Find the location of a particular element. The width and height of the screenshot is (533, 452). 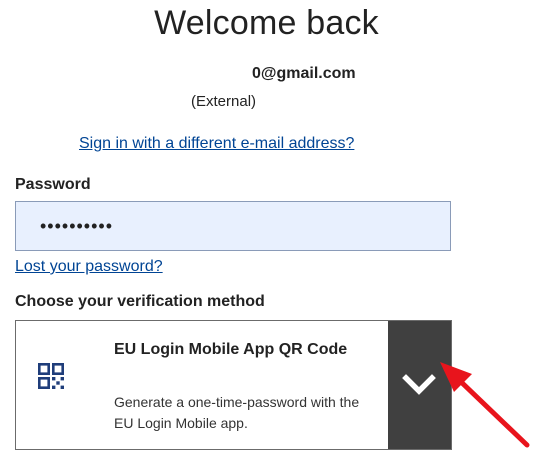

different-email-link: Sign in with a different e-mail address? is located at coordinates (216, 144).